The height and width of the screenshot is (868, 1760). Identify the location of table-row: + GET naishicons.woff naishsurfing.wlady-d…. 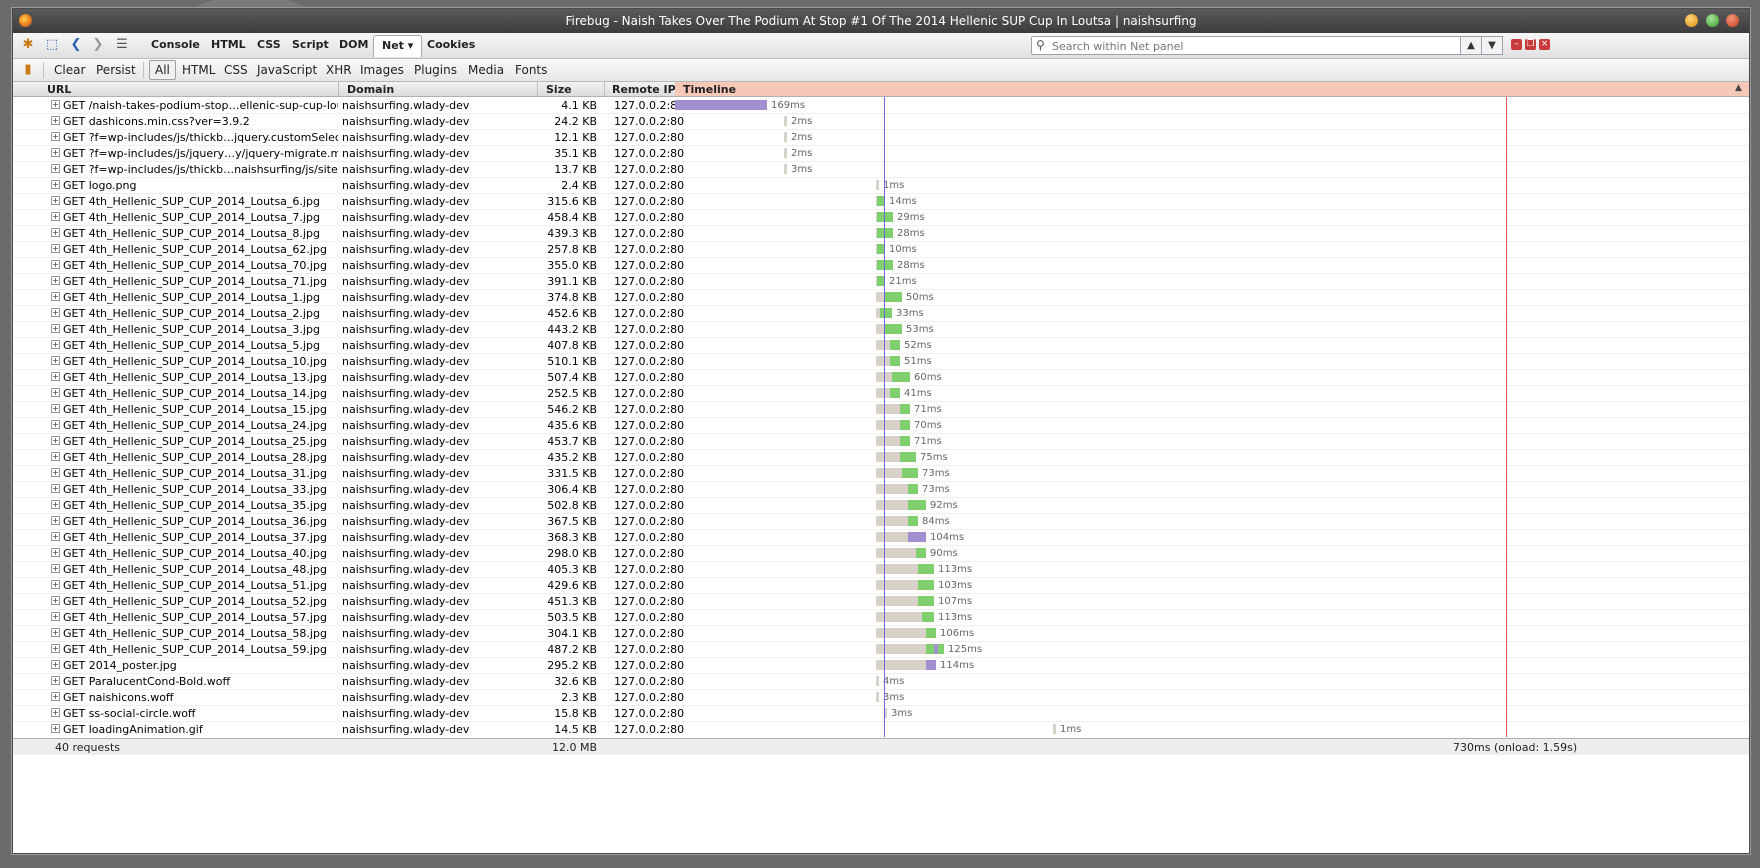
(881, 697).